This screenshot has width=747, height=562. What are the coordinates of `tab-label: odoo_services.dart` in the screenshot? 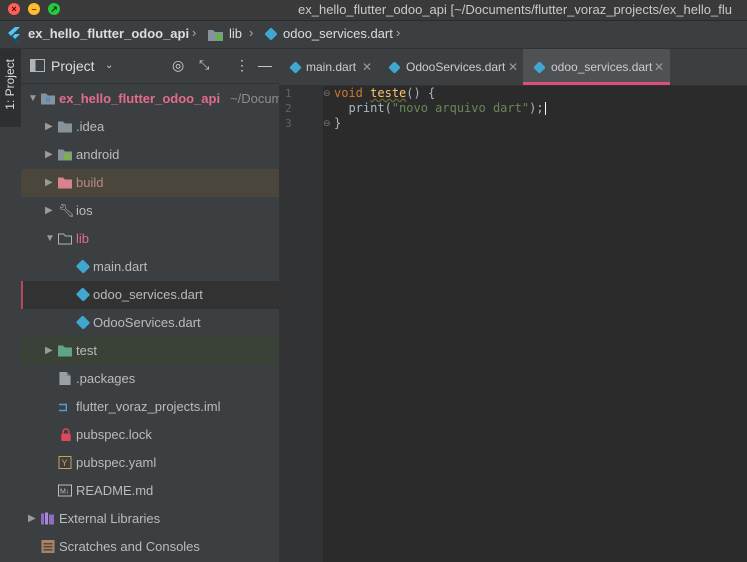 It's located at (602, 67).